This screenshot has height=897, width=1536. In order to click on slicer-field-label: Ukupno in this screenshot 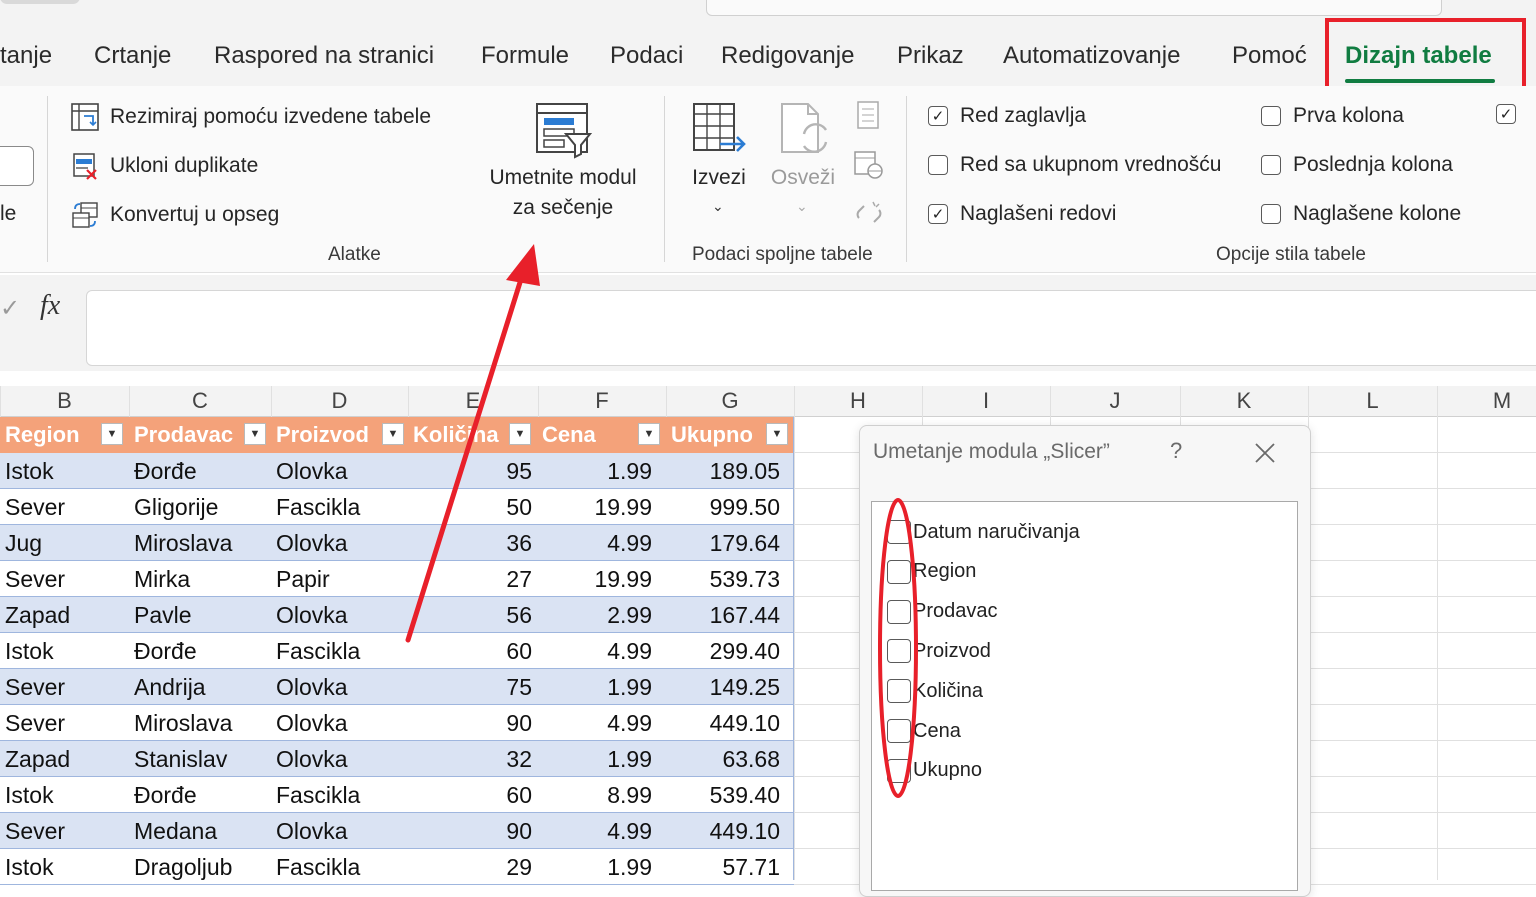, I will do `click(947, 770)`.